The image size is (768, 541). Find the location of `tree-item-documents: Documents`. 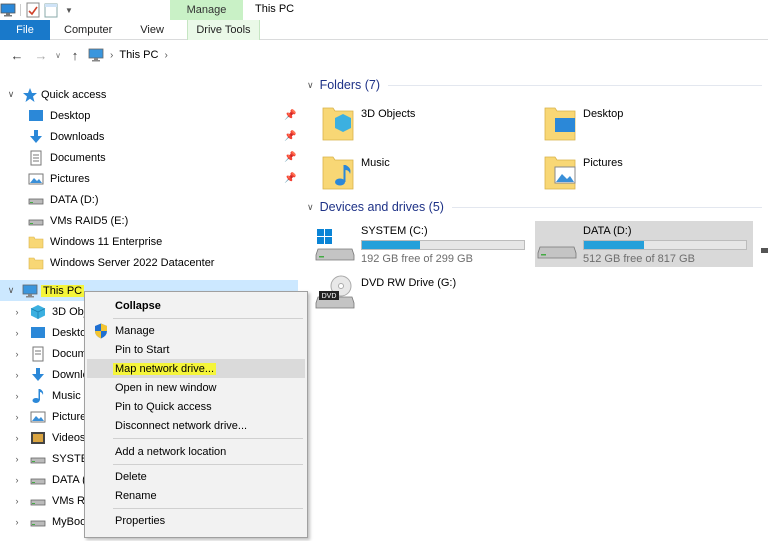

tree-item-documents: Documents is located at coordinates (67, 157).